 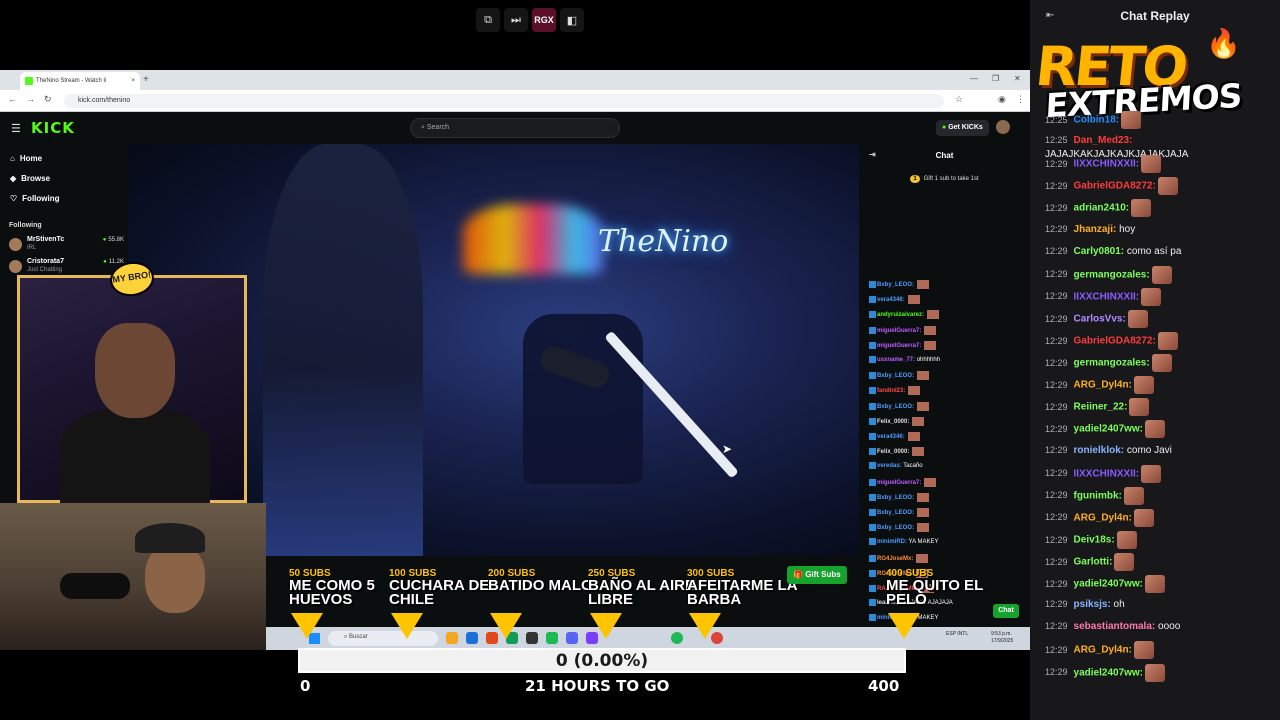 What do you see at coordinates (974, 78) in the screenshot?
I see `minimize-icon: —` at bounding box center [974, 78].